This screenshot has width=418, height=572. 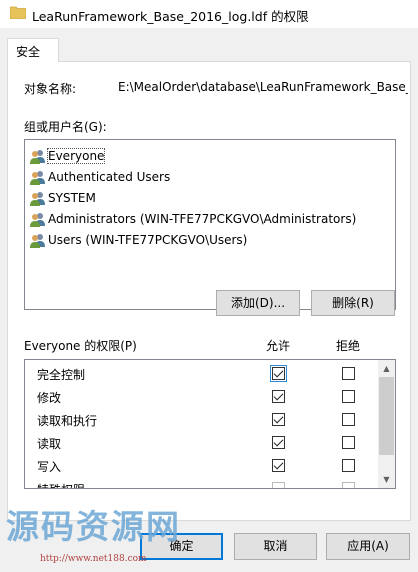 I want to click on object-name-label: 对象名称:, so click(x=50, y=89).